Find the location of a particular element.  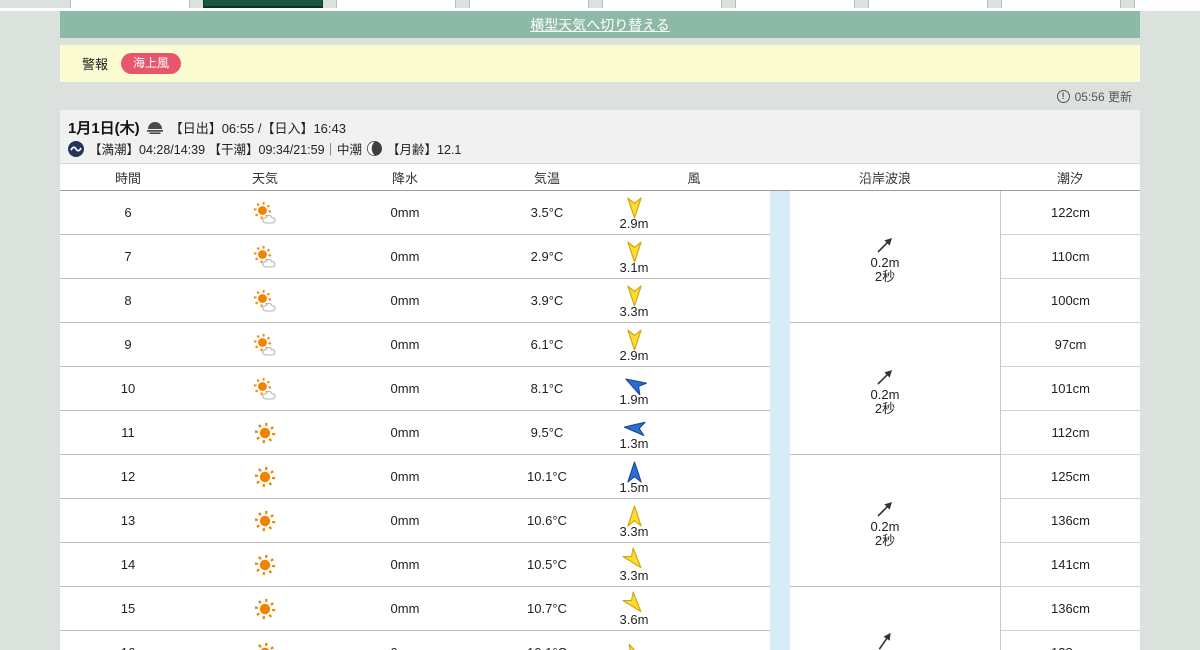

sea-wind-warning-badge: 海上風 is located at coordinates (151, 63).